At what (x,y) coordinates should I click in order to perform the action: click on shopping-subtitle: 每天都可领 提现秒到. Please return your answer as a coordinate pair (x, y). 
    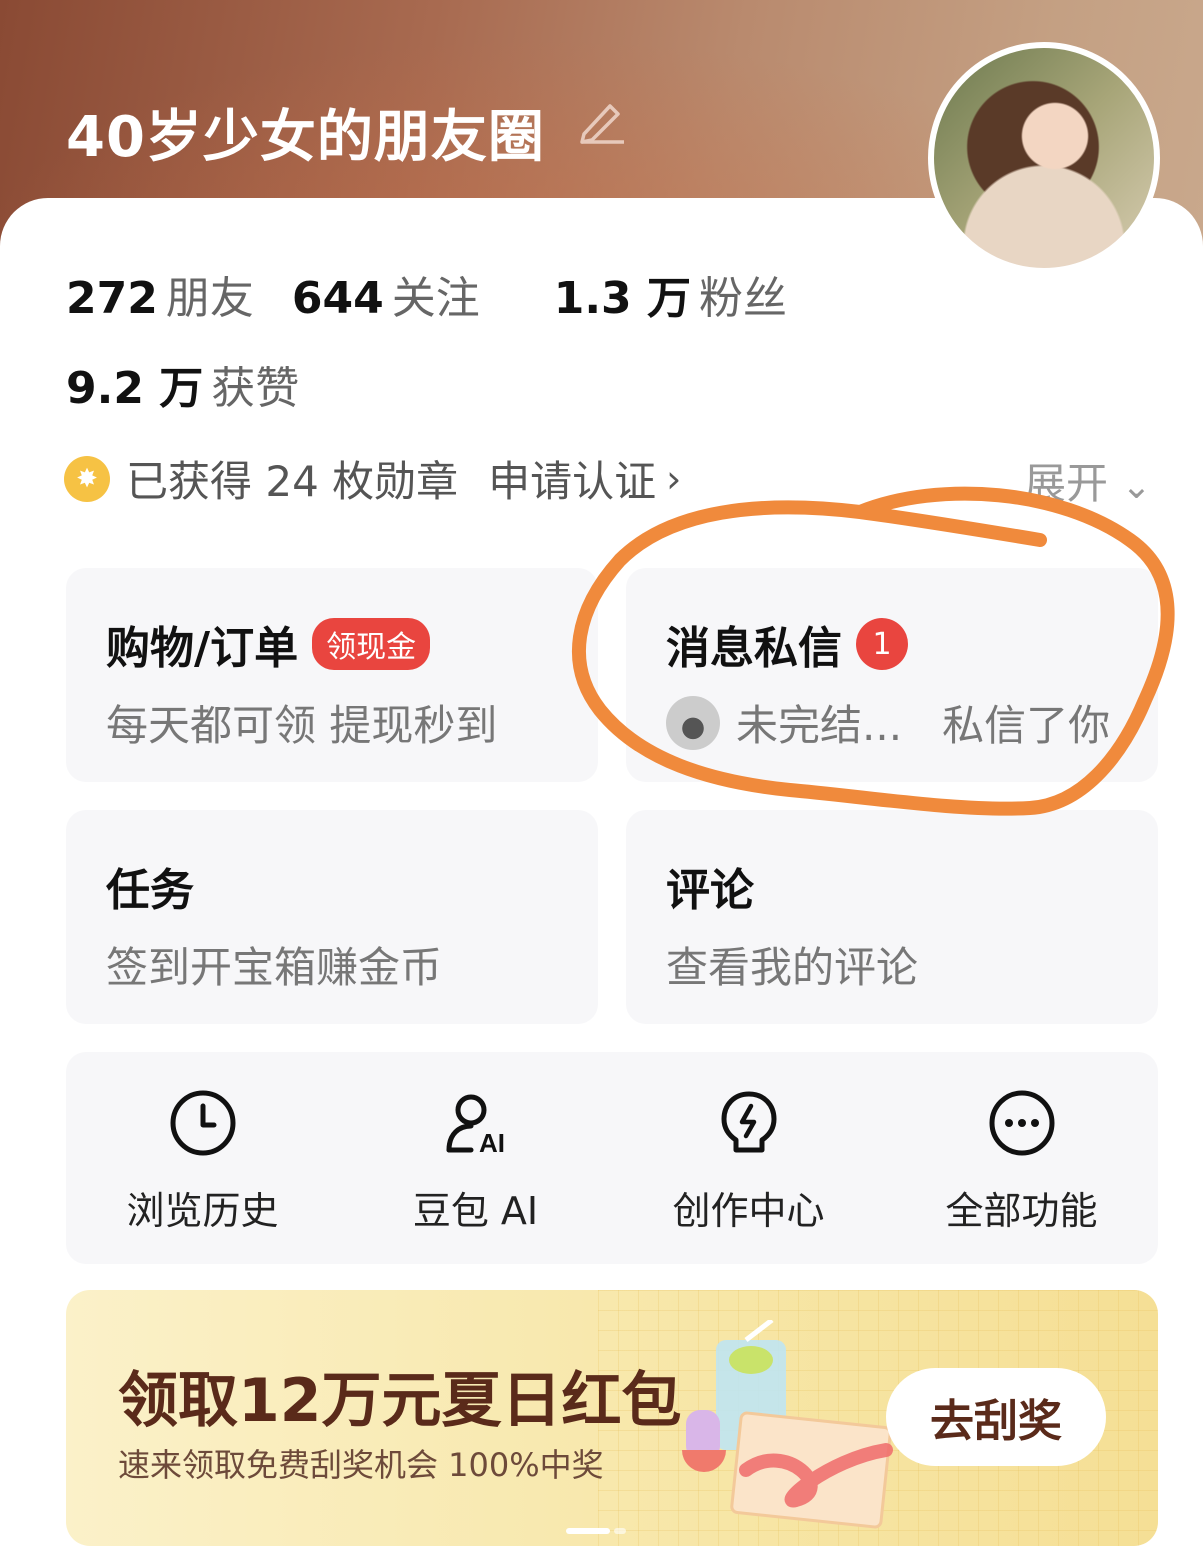
    Looking at the image, I should click on (302, 725).